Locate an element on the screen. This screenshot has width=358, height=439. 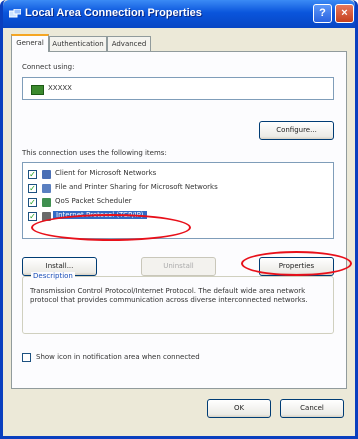
uninstall-button: Uninstall is located at coordinates (178, 266).